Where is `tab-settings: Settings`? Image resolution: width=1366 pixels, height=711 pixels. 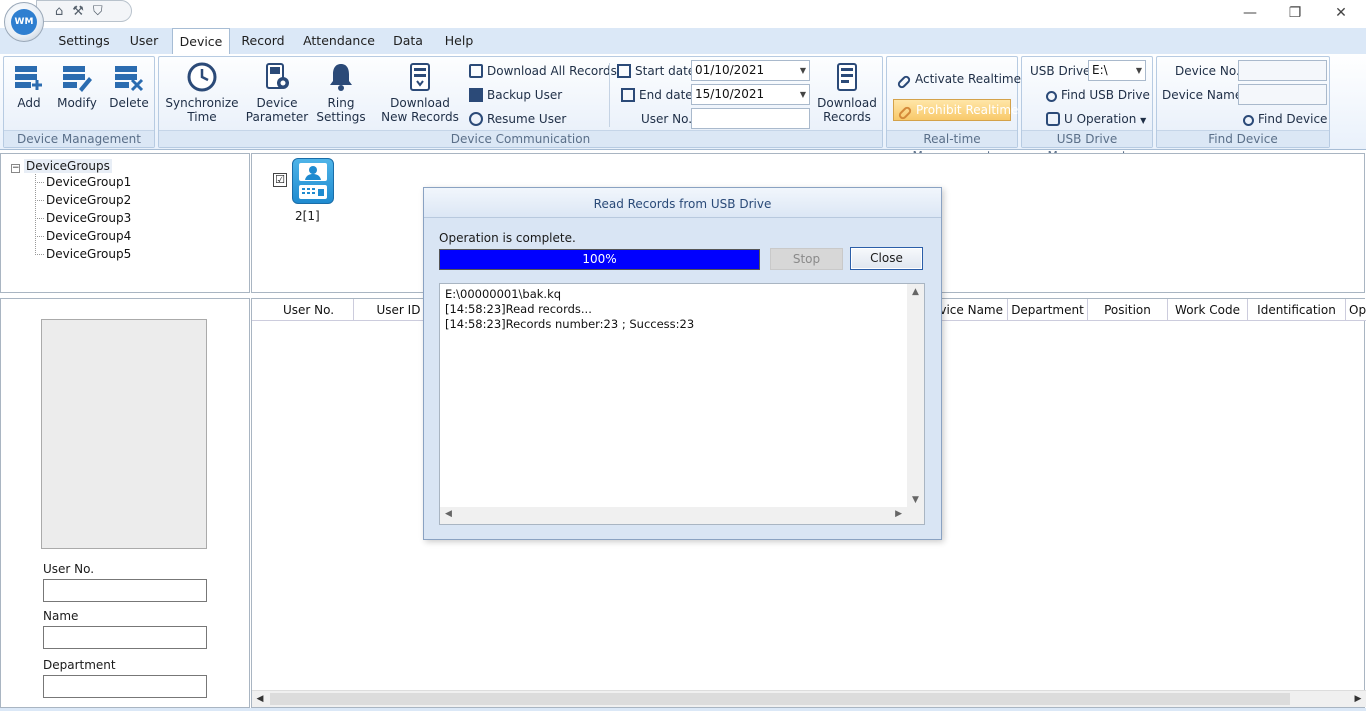 tab-settings: Settings is located at coordinates (84, 41).